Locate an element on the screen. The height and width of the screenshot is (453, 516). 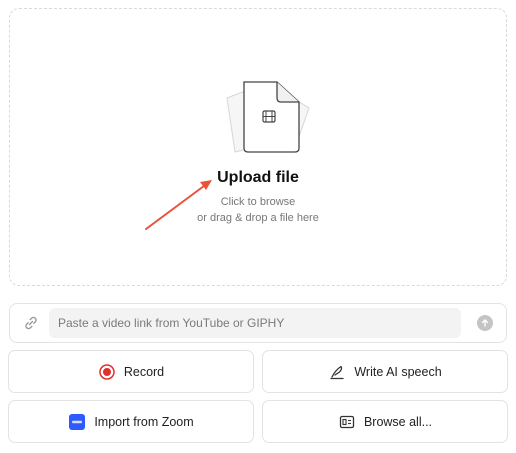
upload-instructions-drag: or drag & drop a file here is located at coordinates (258, 218).